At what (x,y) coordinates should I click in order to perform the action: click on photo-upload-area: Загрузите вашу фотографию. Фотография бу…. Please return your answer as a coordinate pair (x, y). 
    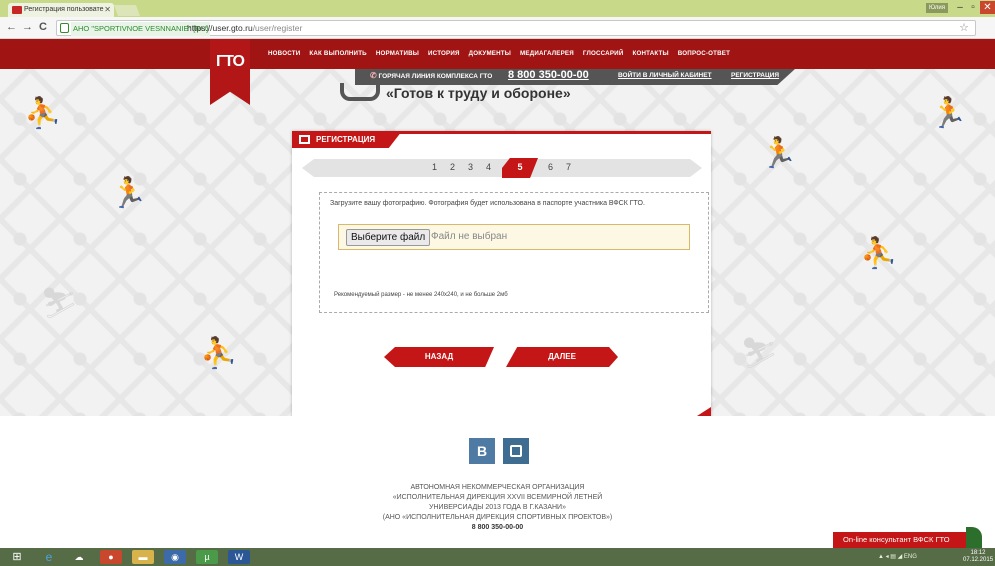
    Looking at the image, I should click on (514, 252).